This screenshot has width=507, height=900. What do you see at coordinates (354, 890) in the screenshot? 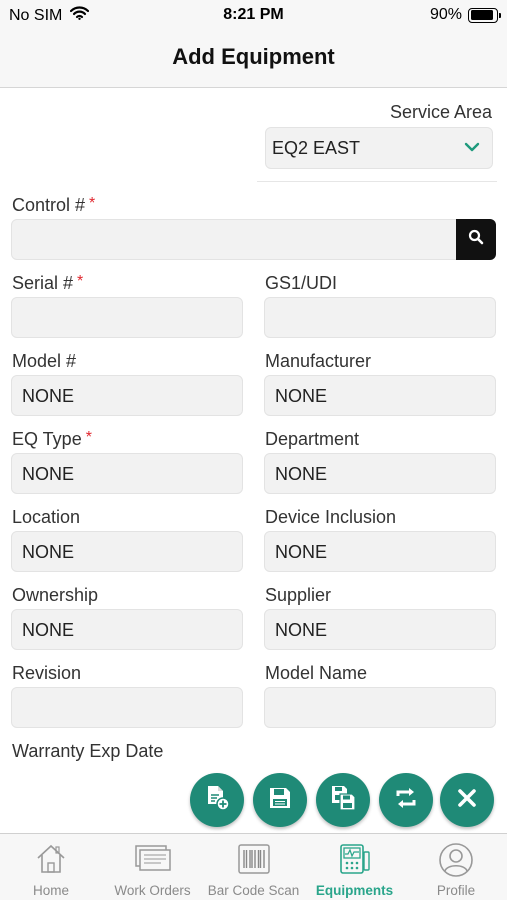
I see `tab-equipments-label: Equipments` at bounding box center [354, 890].